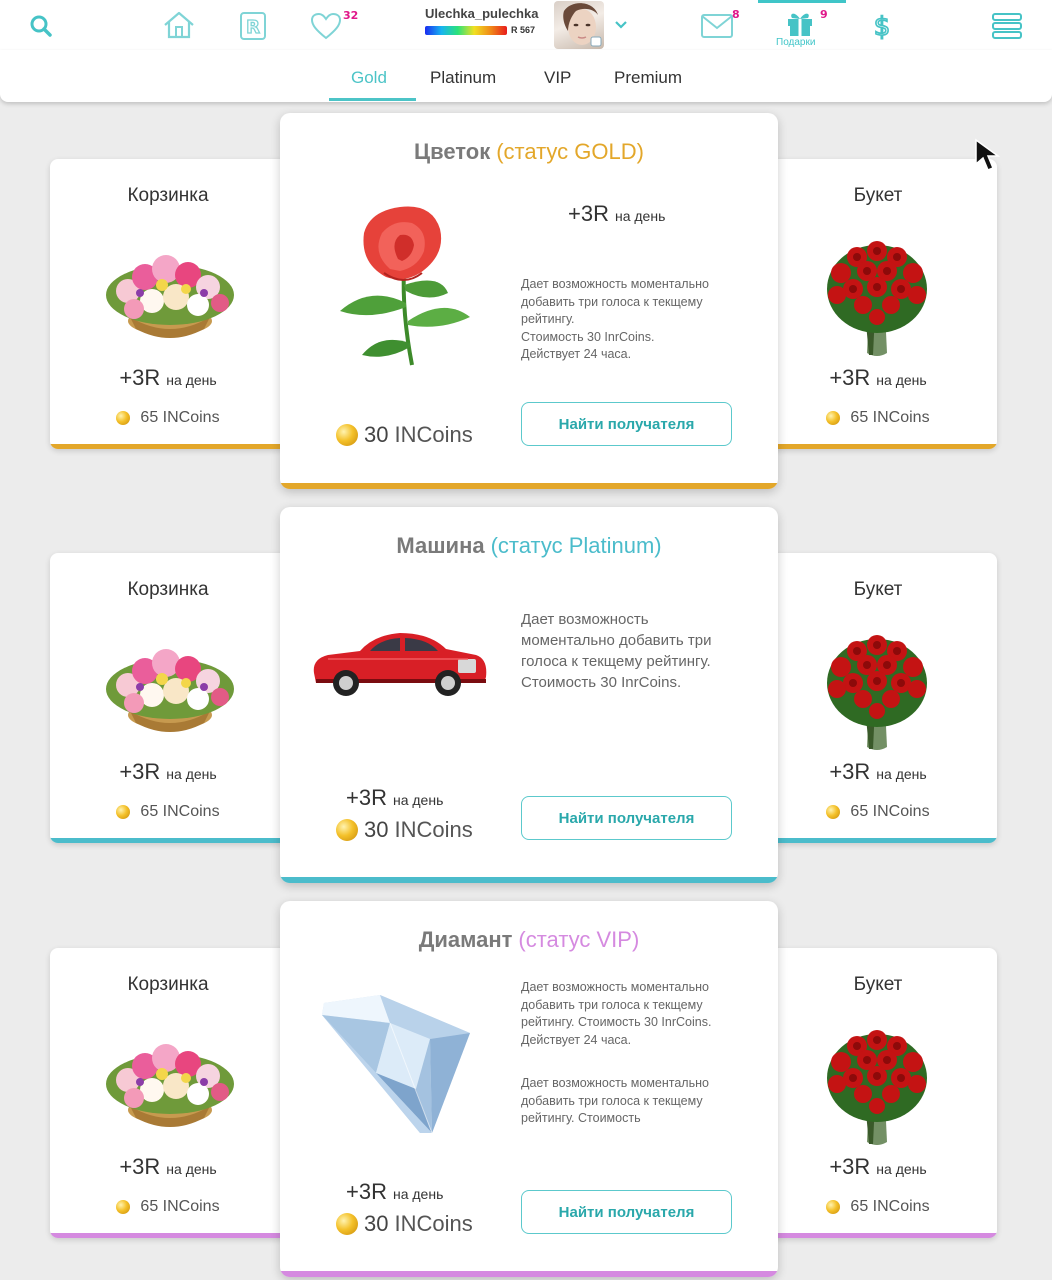  I want to click on top-navigation-bar: R 32 Ulechka_pulechka R 567 8 9 Подарки, so click(526, 25).